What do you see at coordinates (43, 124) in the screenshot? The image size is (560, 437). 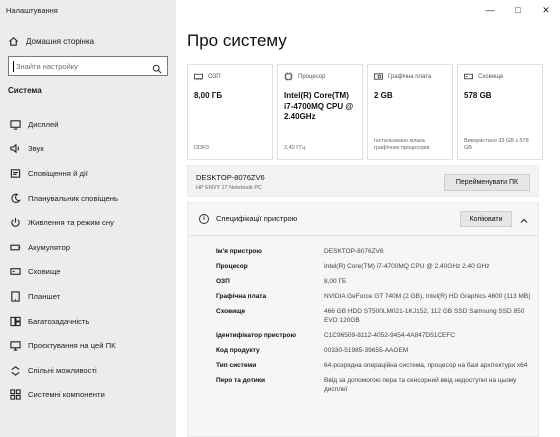 I see `sidebar-item-label: Дисплей` at bounding box center [43, 124].